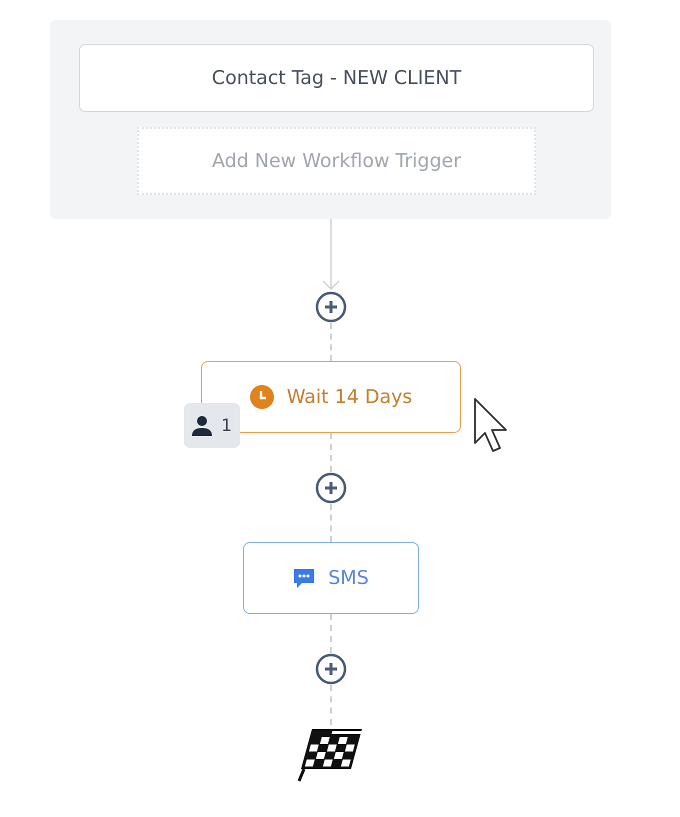  I want to click on trigger-card: Contact Tag - NEW CLIENT, so click(336, 78).